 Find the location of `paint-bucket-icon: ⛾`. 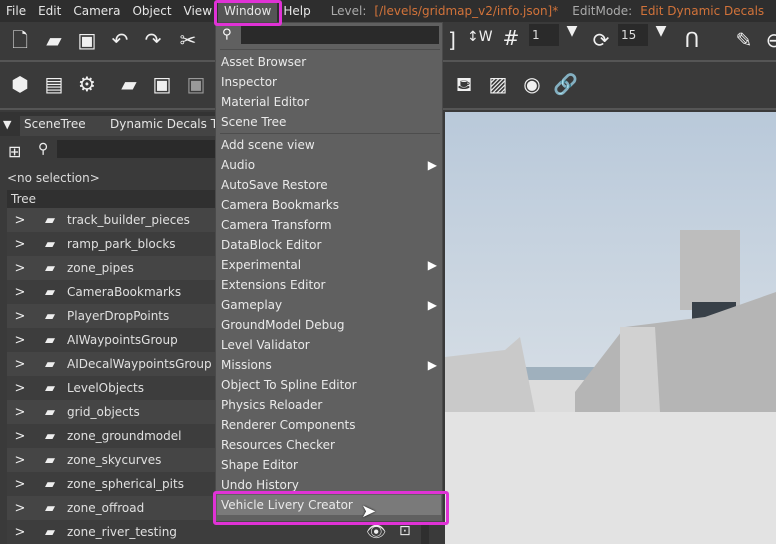

paint-bucket-icon: ⛾ is located at coordinates (464, 84).